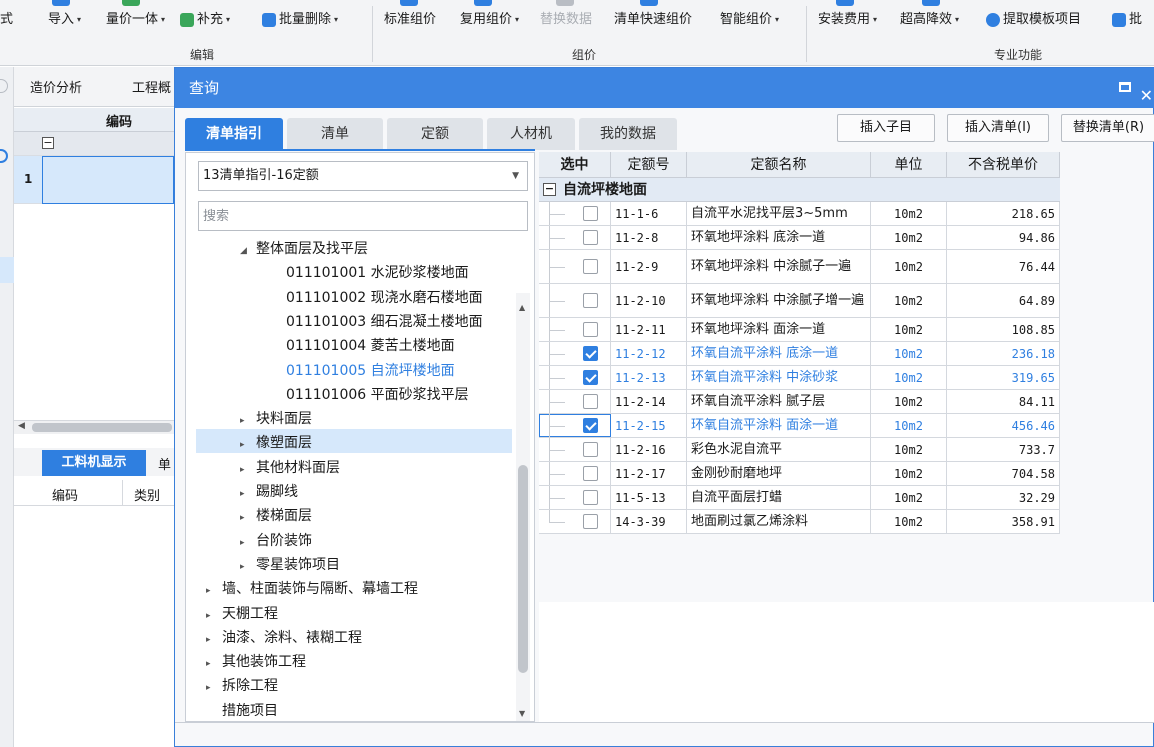 The height and width of the screenshot is (747, 1154). Describe the element at coordinates (566, 20) in the screenshot. I see `ribbon-replace-data-button: 替换数据` at that location.